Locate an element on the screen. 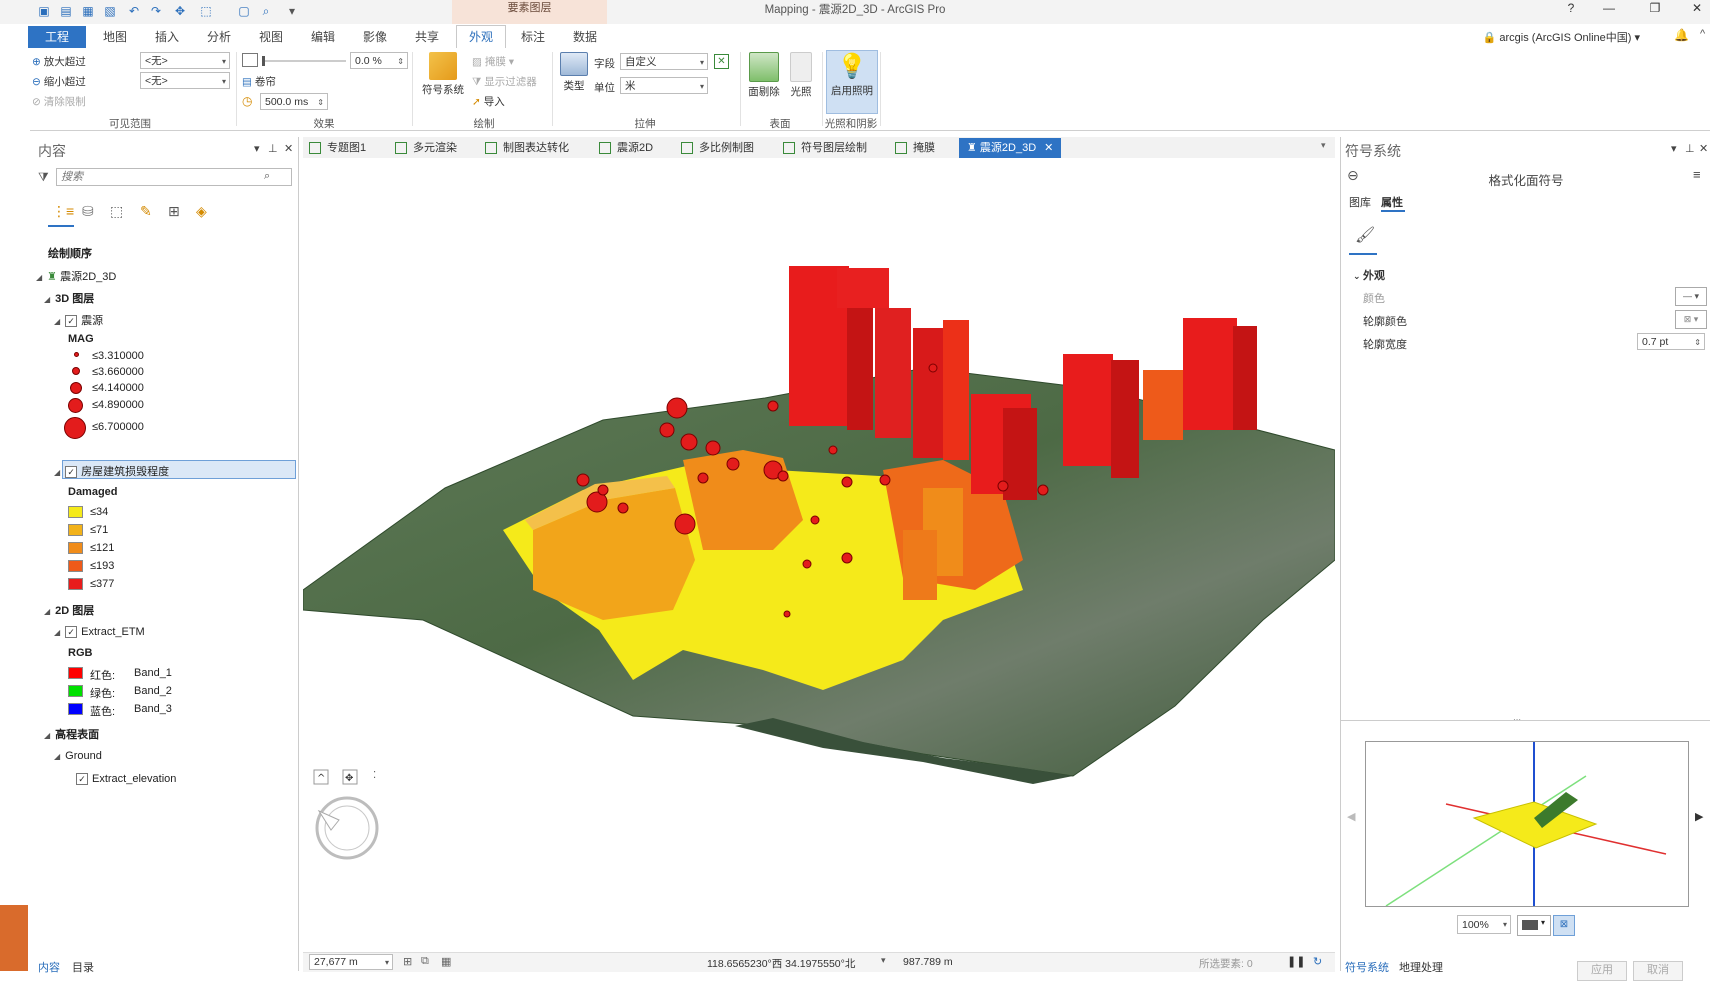 This screenshot has height=981, width=1710. preview-background-select: ▾ is located at coordinates (1534, 925).